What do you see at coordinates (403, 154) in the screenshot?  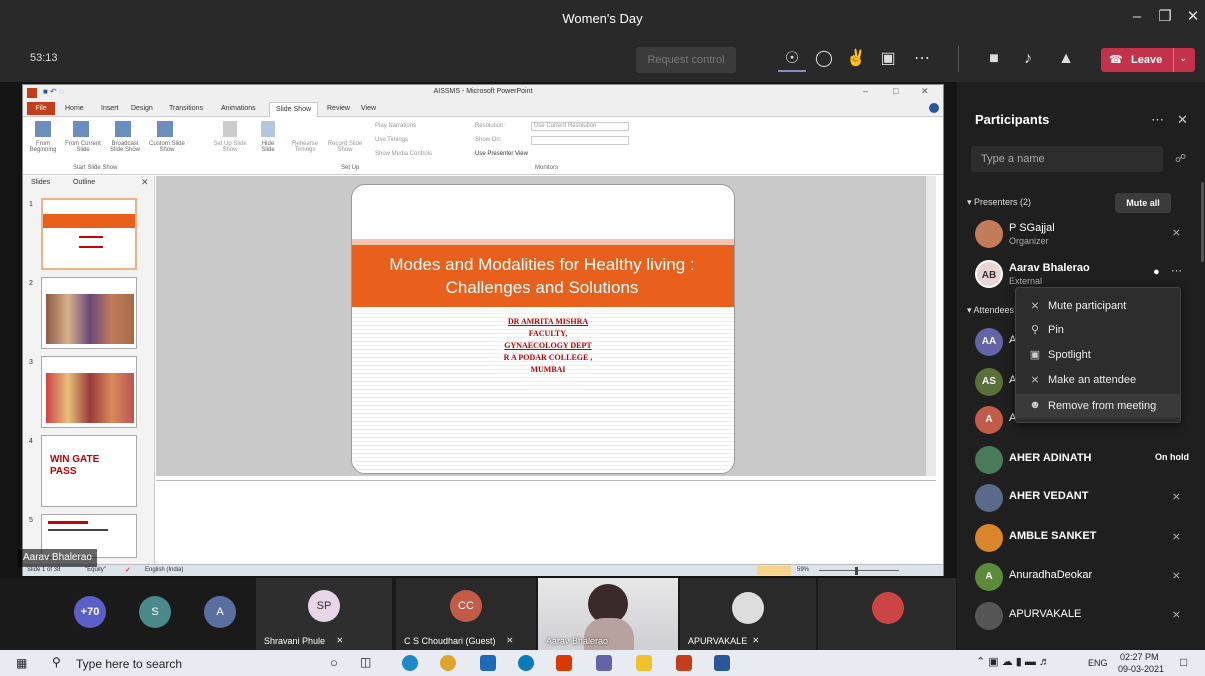 I see `show-media-checkbox: Show Media Controls` at bounding box center [403, 154].